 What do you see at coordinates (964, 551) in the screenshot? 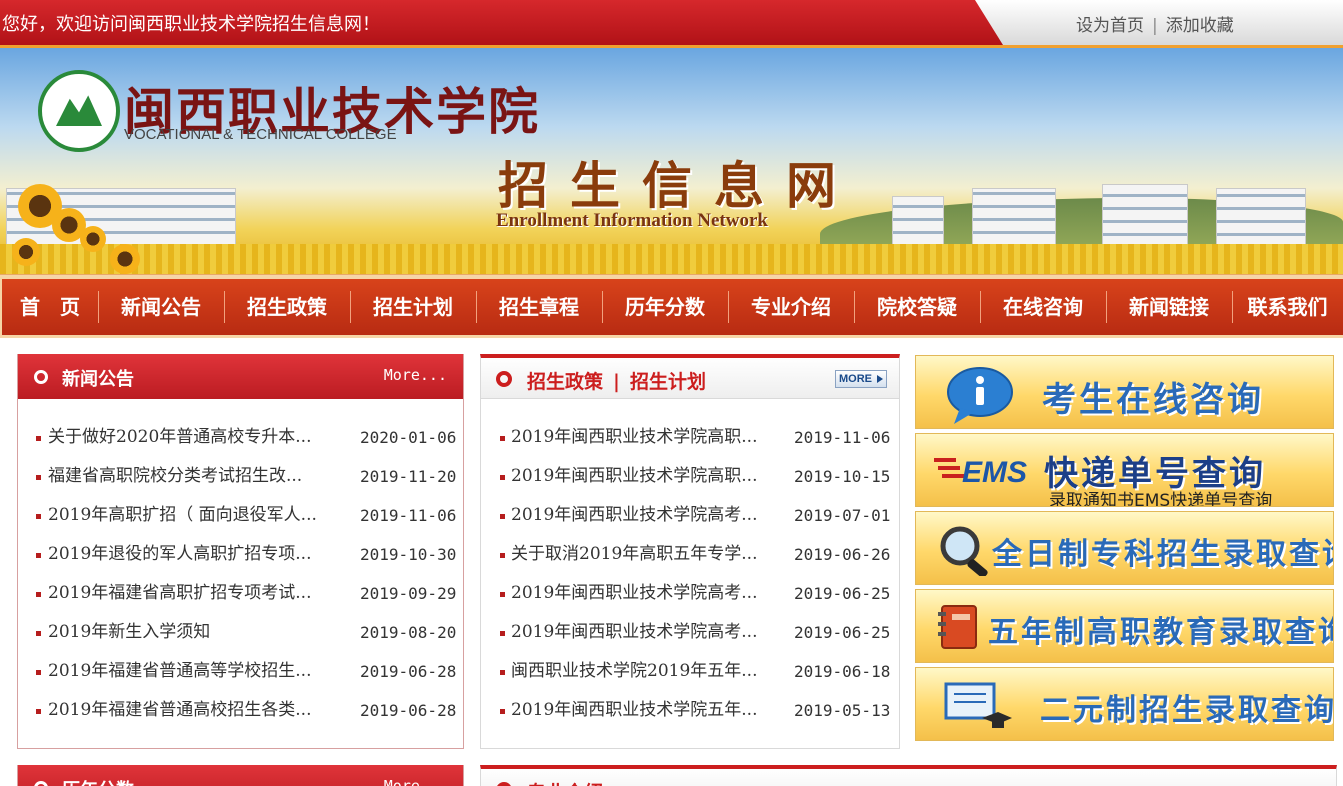
I see `magnifier-icon` at bounding box center [964, 551].